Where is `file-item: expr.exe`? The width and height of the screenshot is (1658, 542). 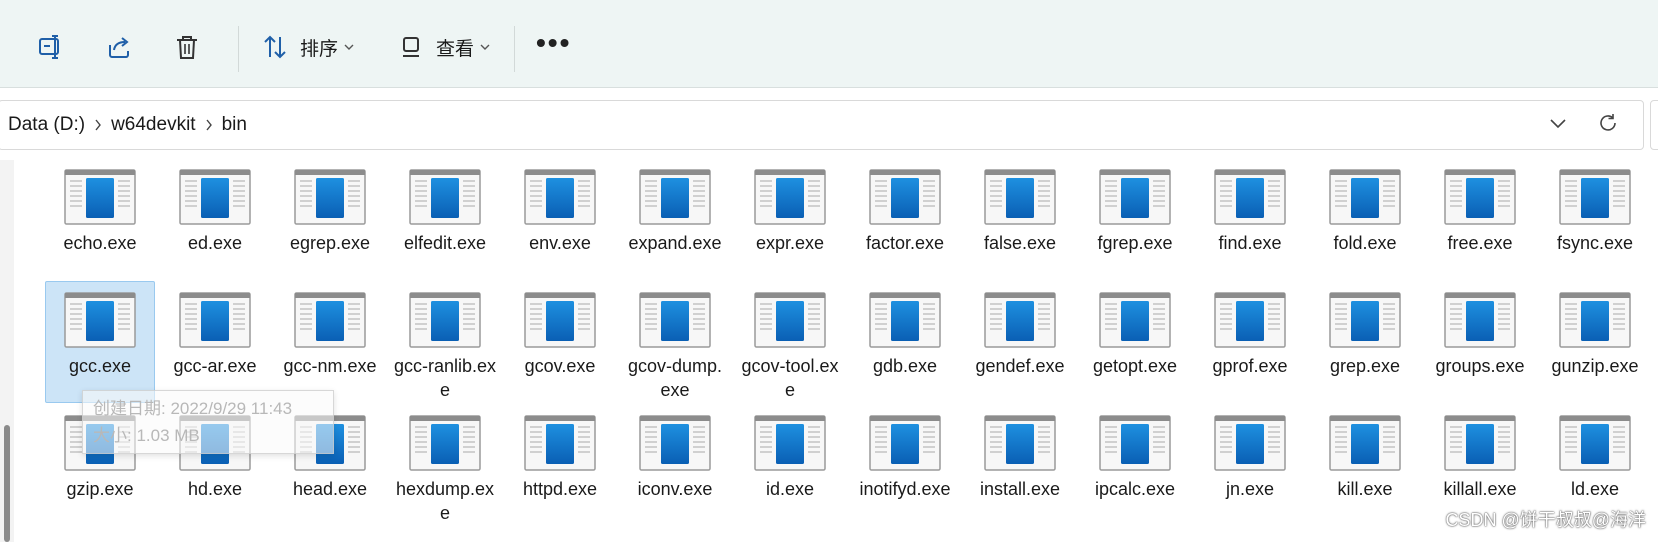 file-item: expr.exe is located at coordinates (790, 219).